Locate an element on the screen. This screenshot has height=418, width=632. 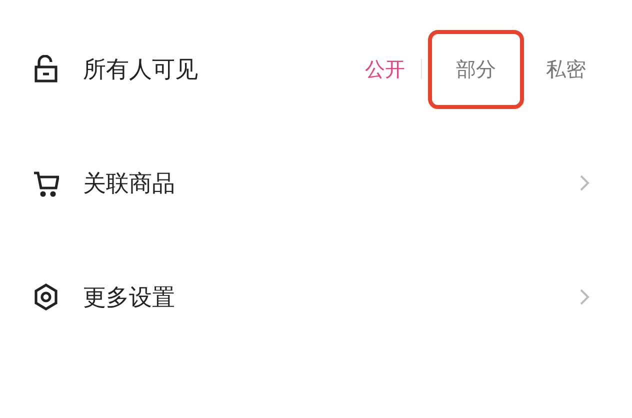
unlocked-padlock-icon is located at coordinates (46, 69).